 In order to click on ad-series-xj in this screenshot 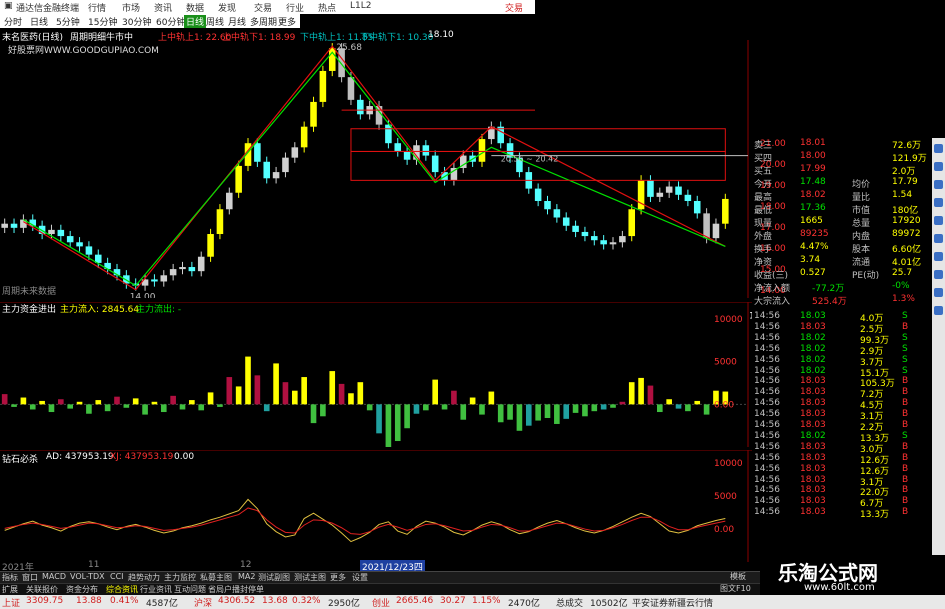, I will do `click(365, 521)`.